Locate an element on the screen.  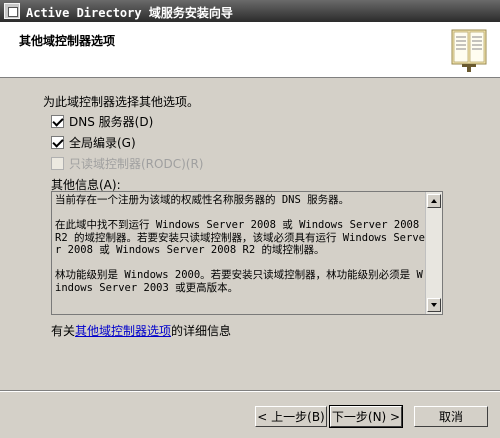
more-info-link: 其他域控制器选项 is located at coordinates (123, 331).